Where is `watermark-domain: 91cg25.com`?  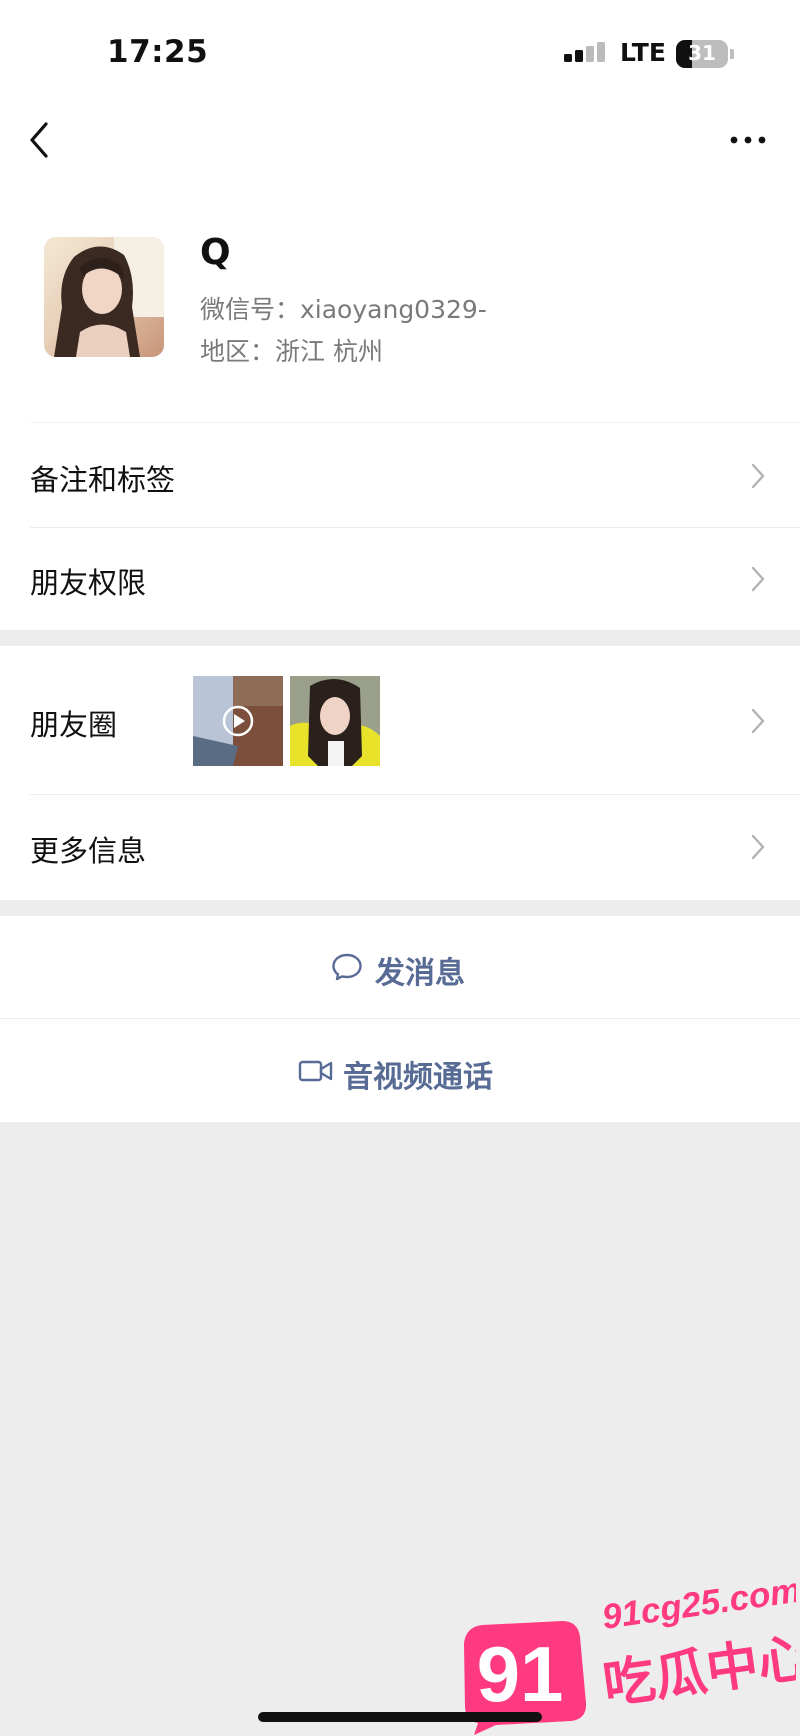 watermark-domain: 91cg25.com is located at coordinates (698, 1603).